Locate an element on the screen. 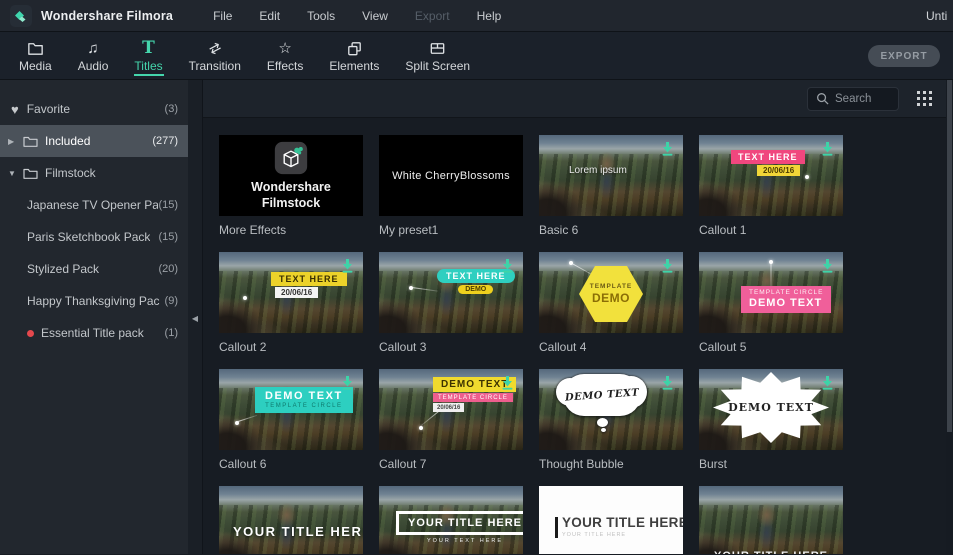 The height and width of the screenshot is (555, 953). sidebar-item-essential-title-pack: Essential Title pack (1) is located at coordinates (94, 333).